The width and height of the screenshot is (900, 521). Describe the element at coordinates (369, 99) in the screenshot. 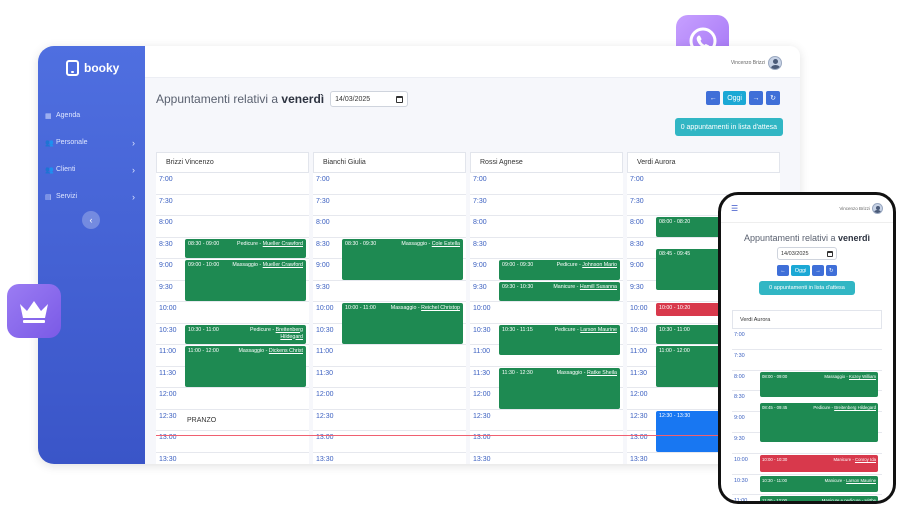

I see `date-picker-input: 14/03/2025` at that location.